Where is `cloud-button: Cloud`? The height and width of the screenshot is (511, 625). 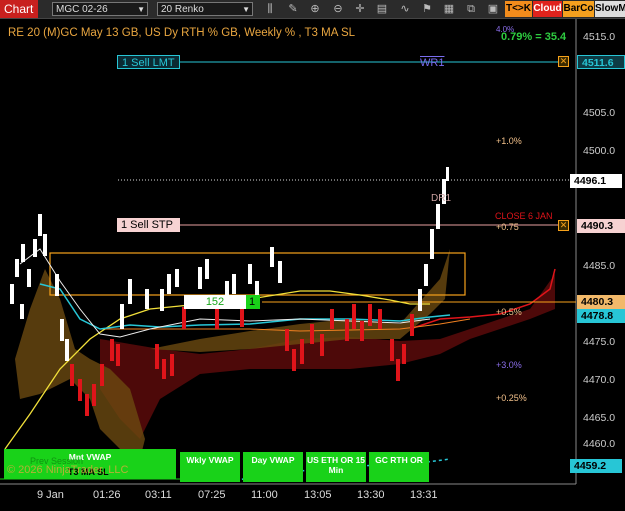
cloud-button: Cloud is located at coordinates (547, 9).